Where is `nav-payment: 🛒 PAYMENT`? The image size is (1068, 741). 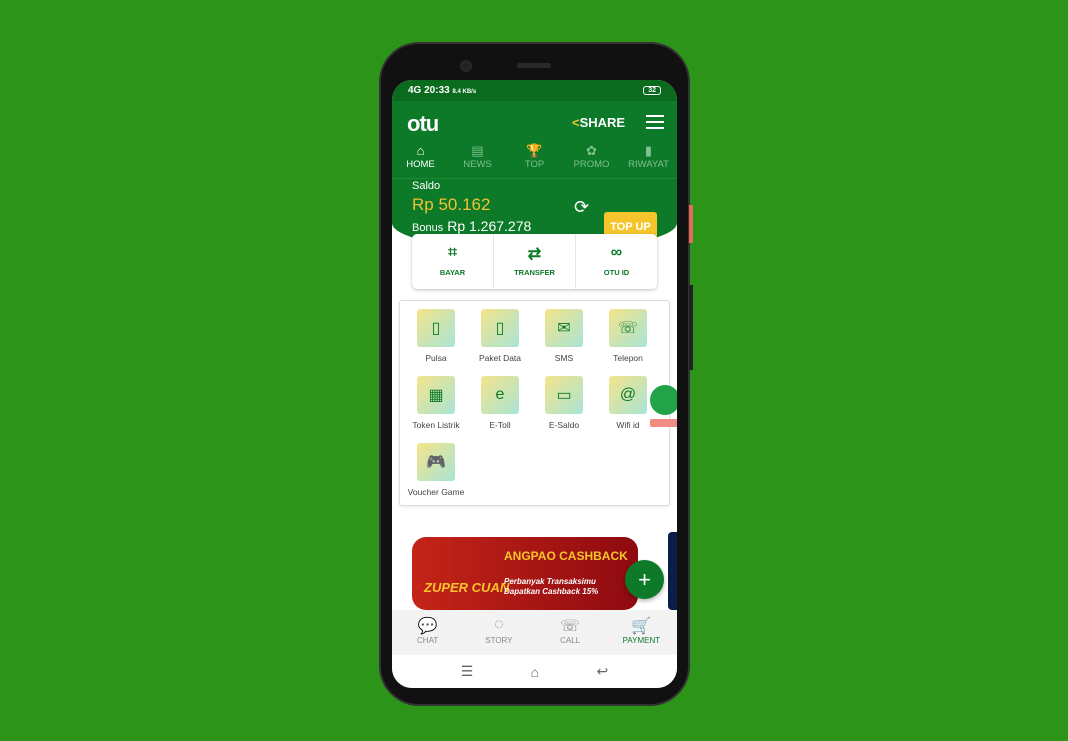 nav-payment: 🛒 PAYMENT is located at coordinates (641, 632).